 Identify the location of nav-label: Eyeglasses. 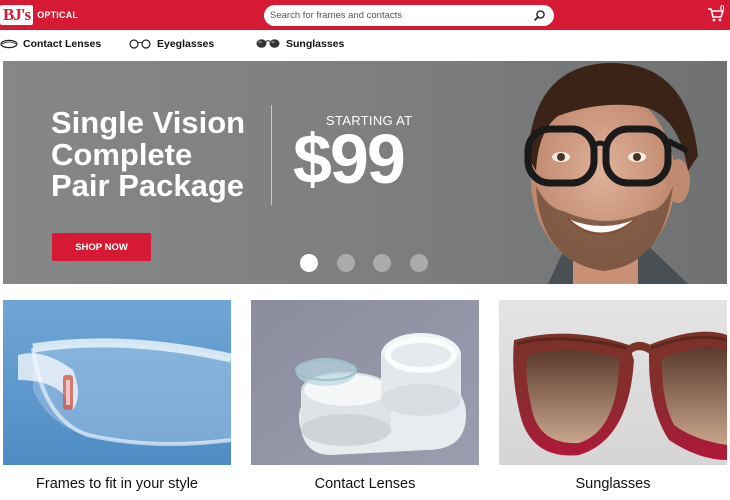
(186, 43).